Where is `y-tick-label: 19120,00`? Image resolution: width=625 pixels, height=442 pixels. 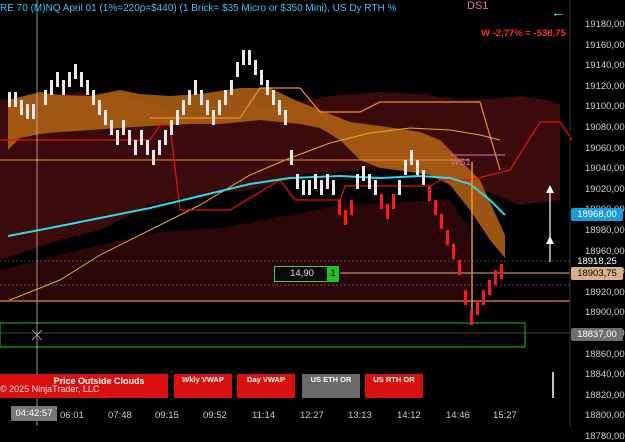 y-tick-label: 19120,00 is located at coordinates (605, 86).